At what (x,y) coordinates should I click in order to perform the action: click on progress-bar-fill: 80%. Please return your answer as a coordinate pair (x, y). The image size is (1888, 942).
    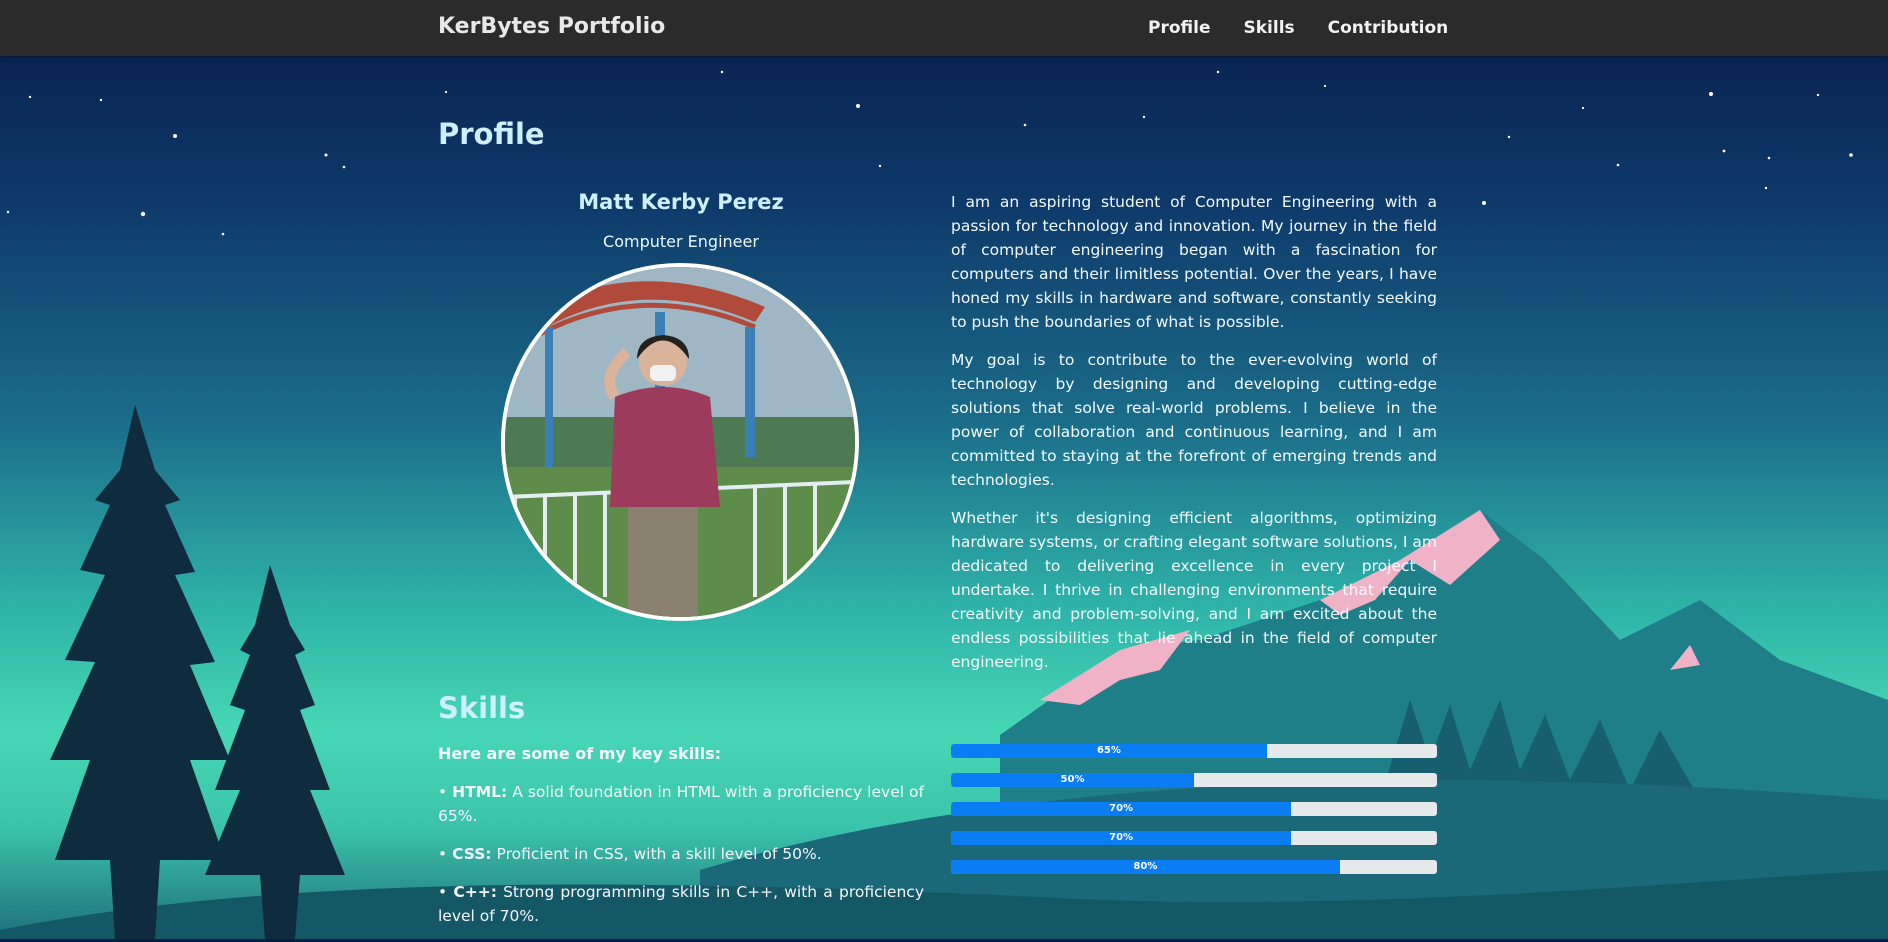
    Looking at the image, I should click on (1145, 867).